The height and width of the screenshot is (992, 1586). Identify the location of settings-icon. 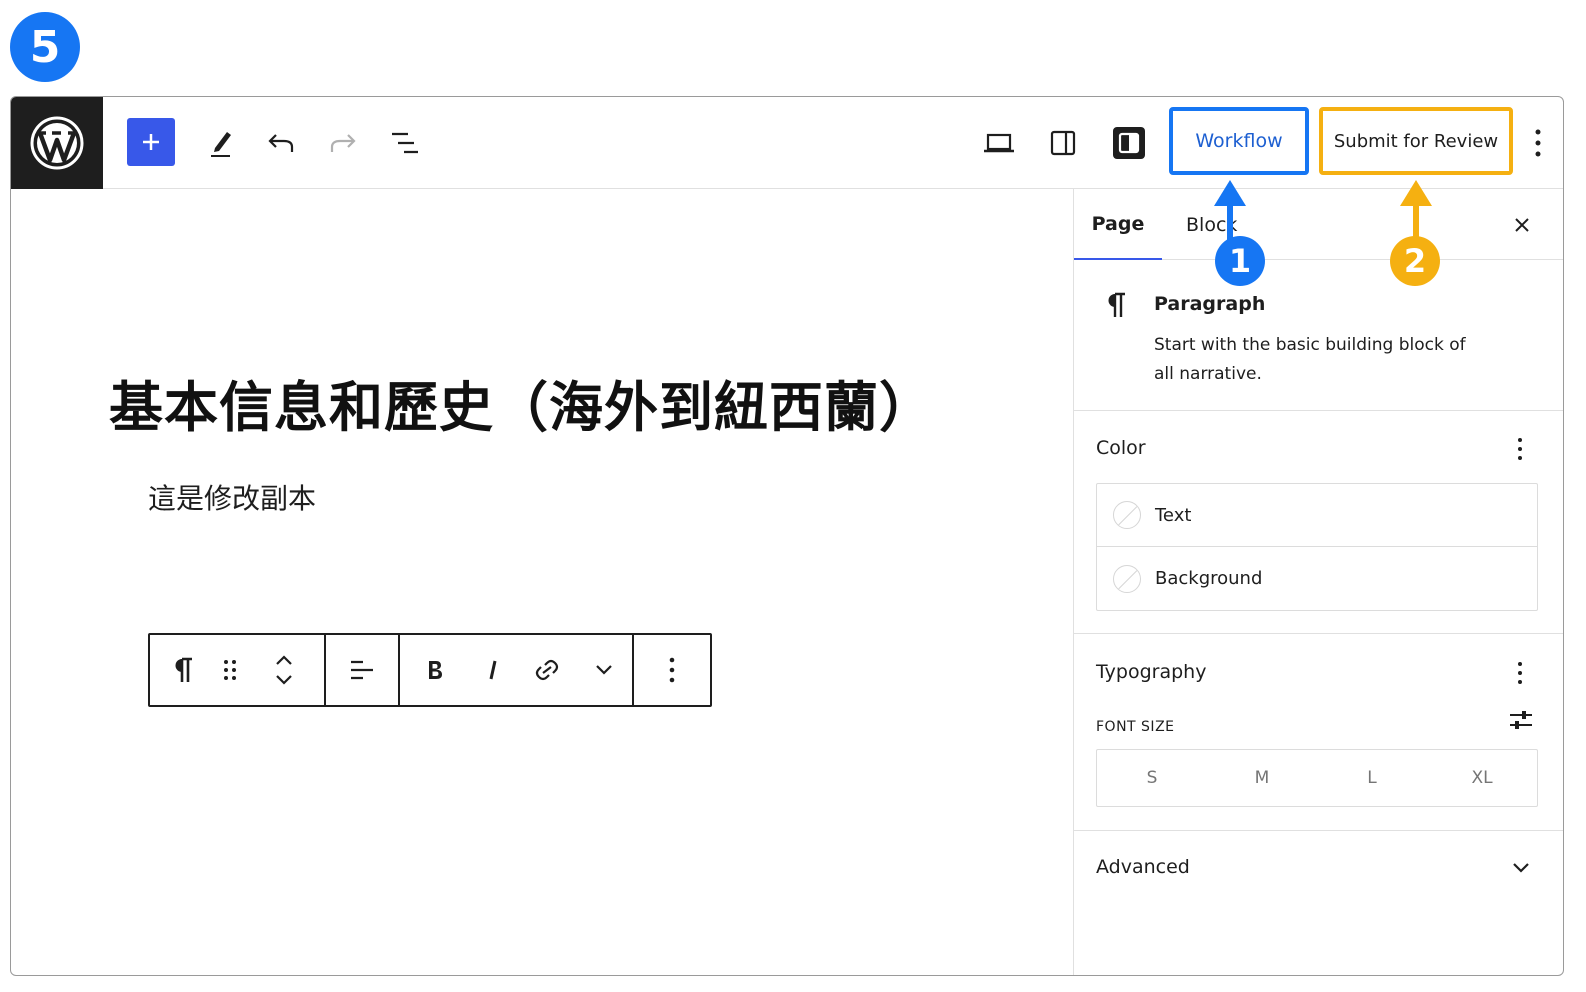
(1129, 143).